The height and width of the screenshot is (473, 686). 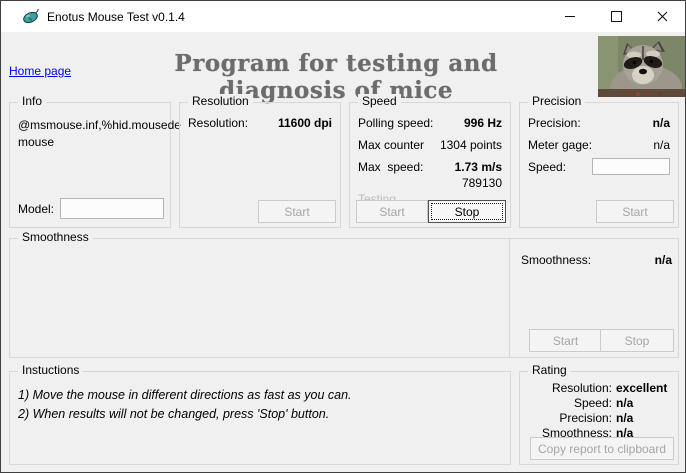 What do you see at coordinates (379, 101) in the screenshot?
I see `speed-legend: Speed` at bounding box center [379, 101].